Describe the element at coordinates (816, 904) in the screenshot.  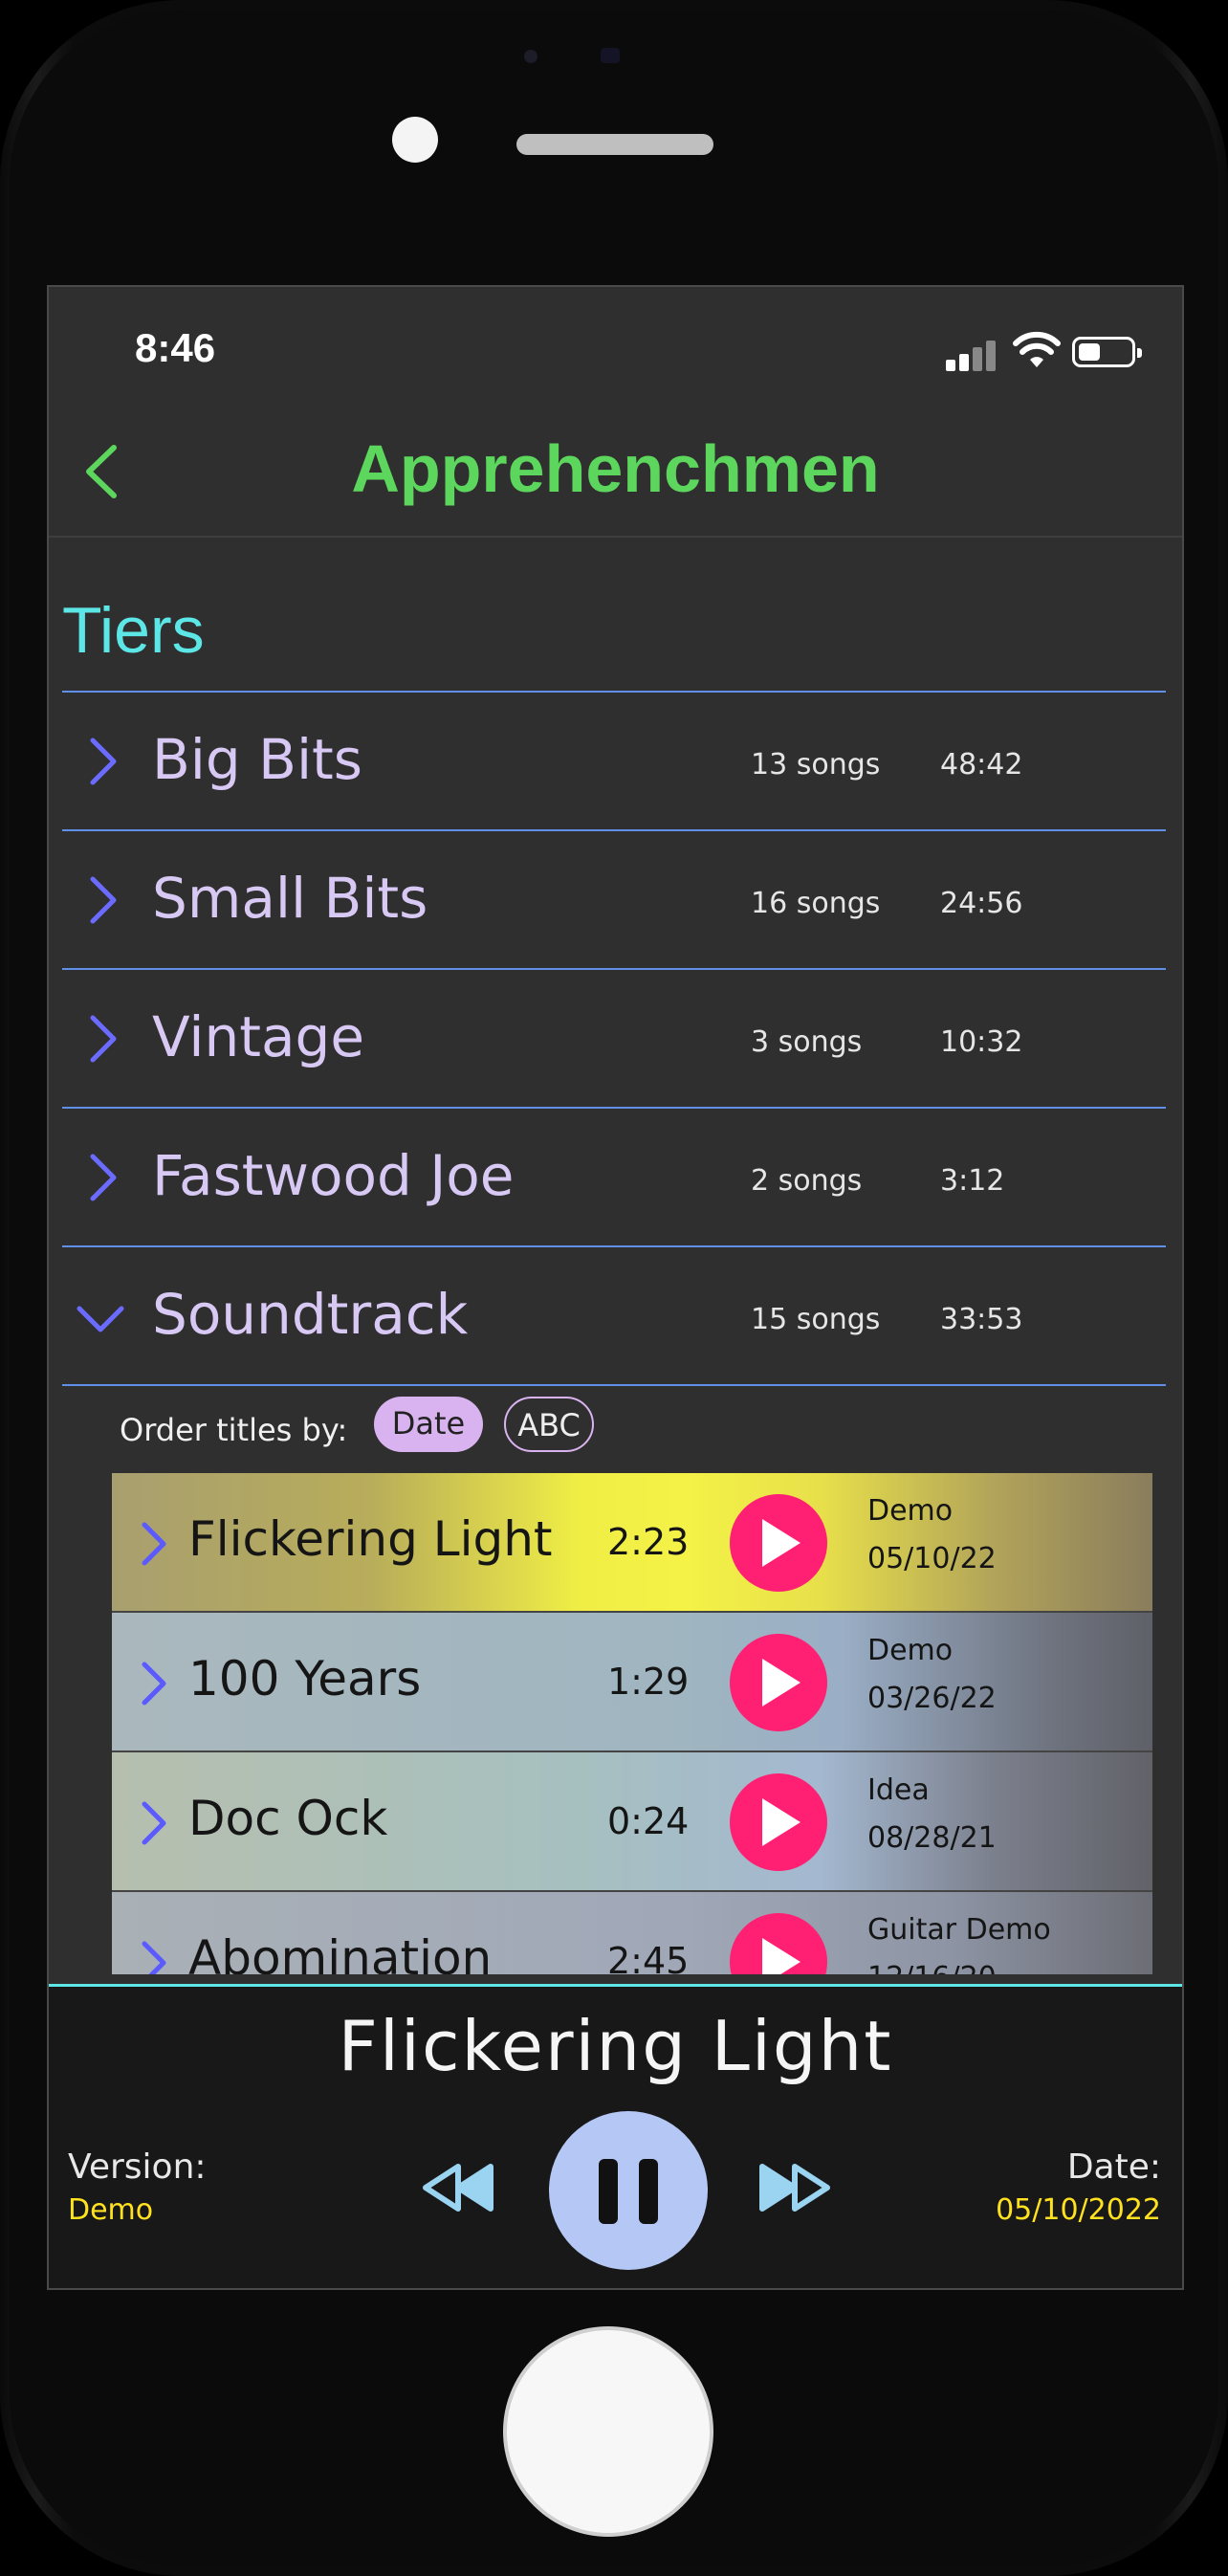
I see `tier-song-count: 16 songs` at that location.